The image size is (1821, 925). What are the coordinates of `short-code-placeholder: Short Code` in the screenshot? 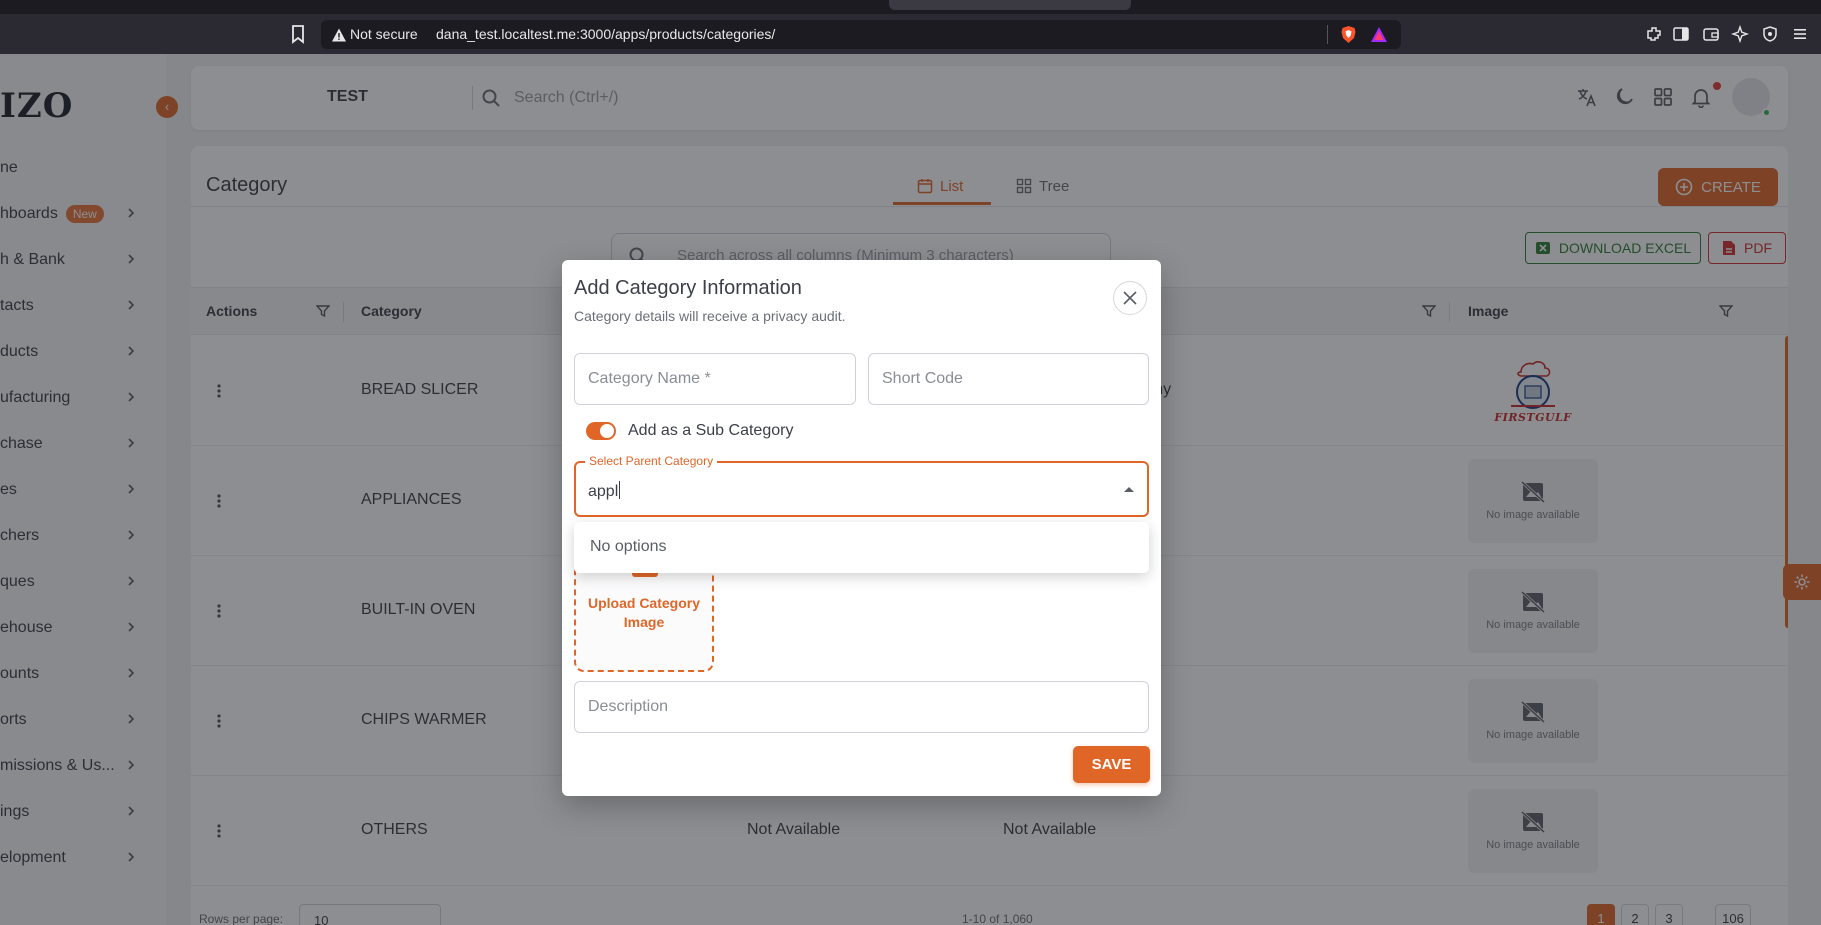 It's located at (922, 378).